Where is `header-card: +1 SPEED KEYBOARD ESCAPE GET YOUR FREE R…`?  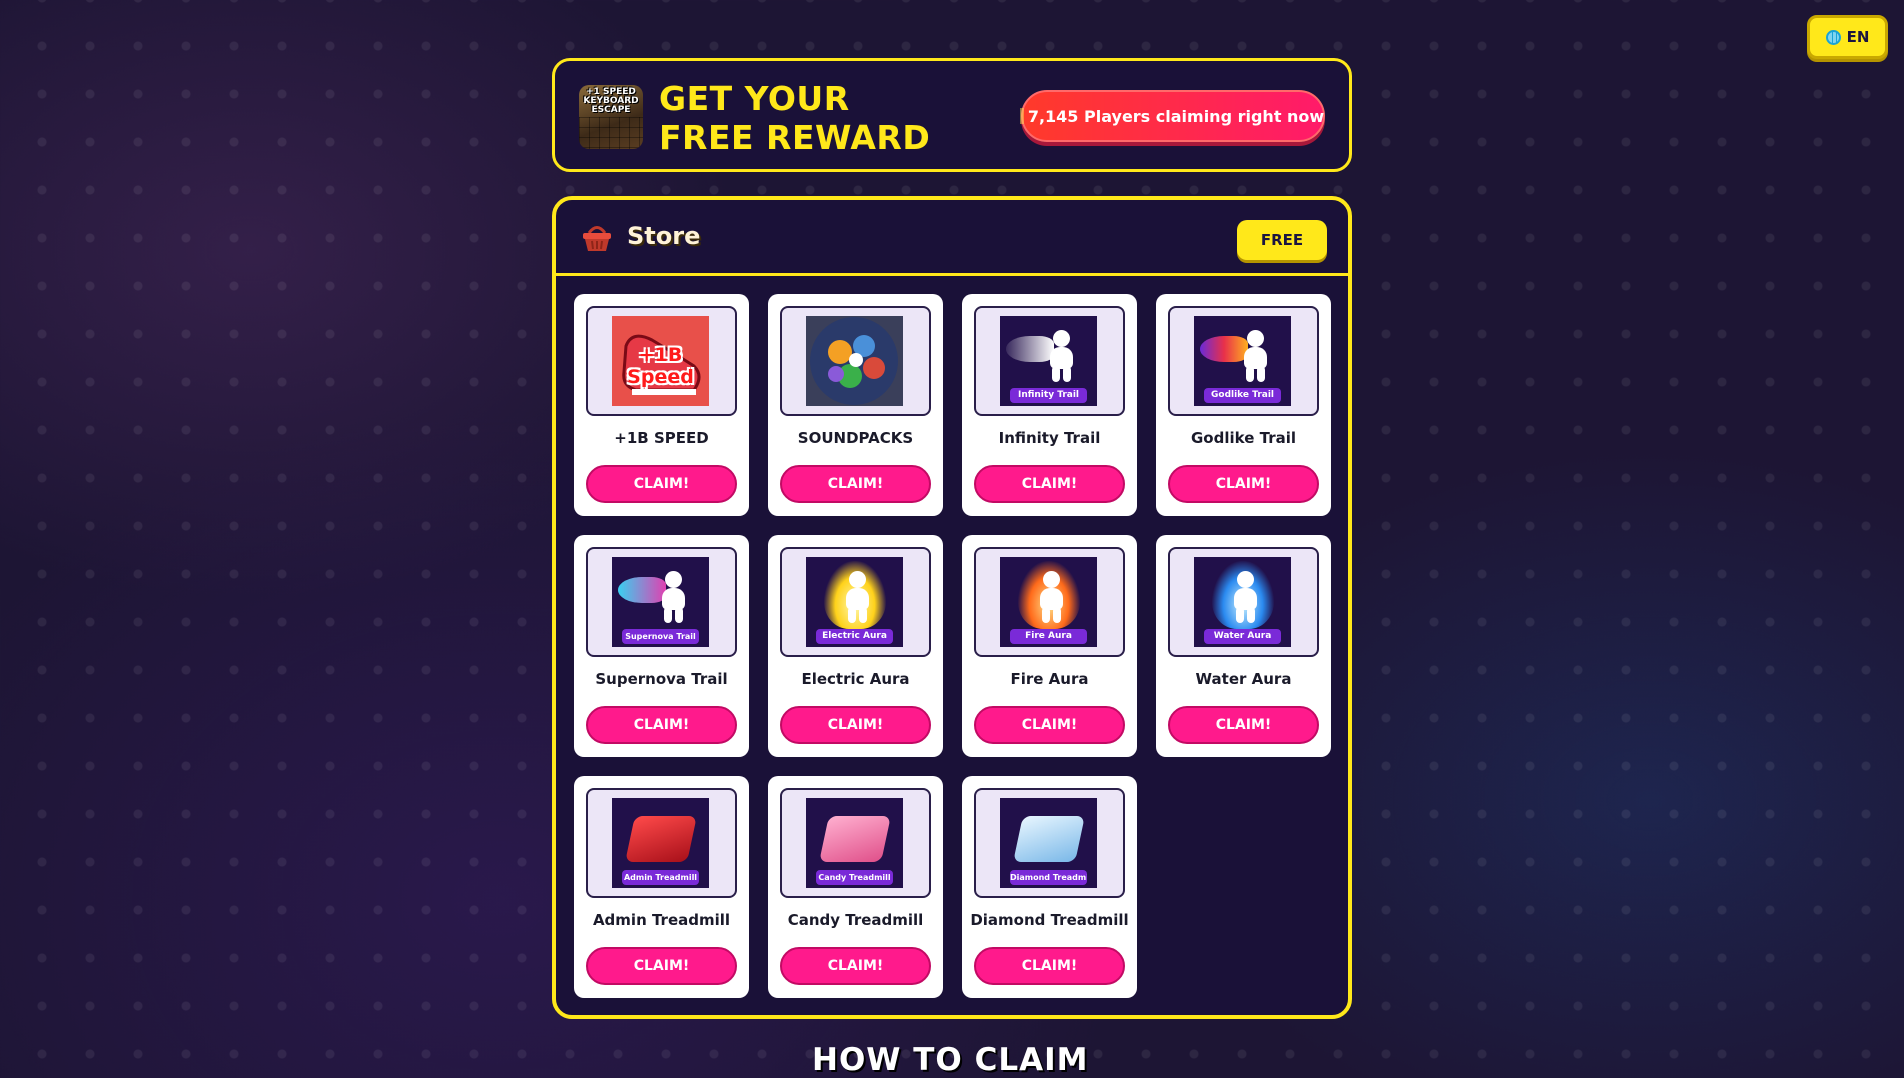
header-card: +1 SPEED KEYBOARD ESCAPE GET YOUR FREE R… is located at coordinates (952, 115).